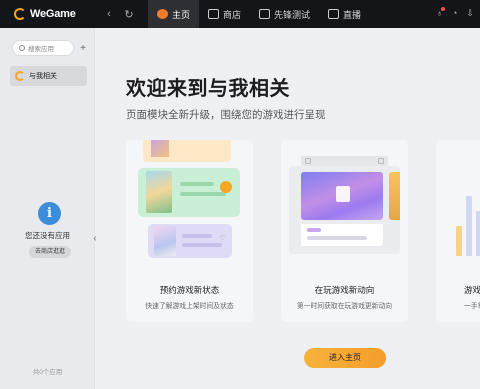 Image resolution: width=480 pixels, height=389 pixels. I want to click on wegame-logo-icon, so click(20, 14).